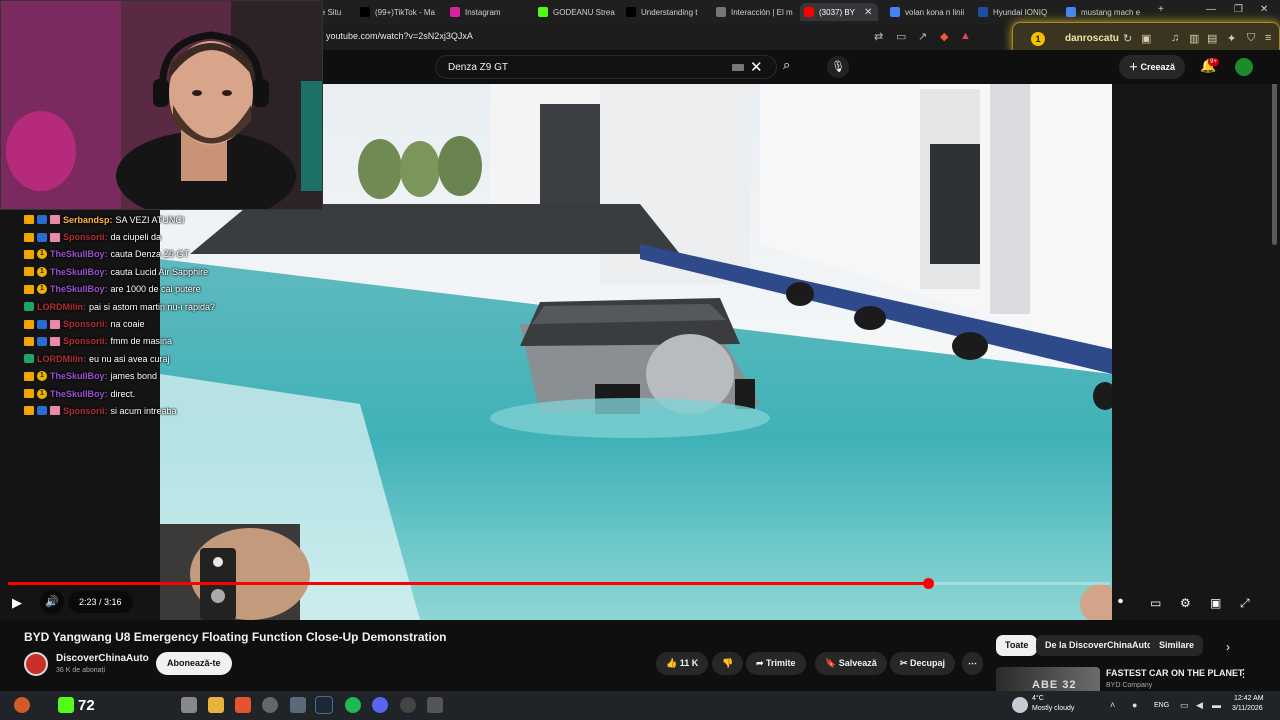 Image resolution: width=1280 pixels, height=720 pixels. What do you see at coordinates (682, 663) in the screenshot?
I see `like-button: 👍 11 K` at bounding box center [682, 663].